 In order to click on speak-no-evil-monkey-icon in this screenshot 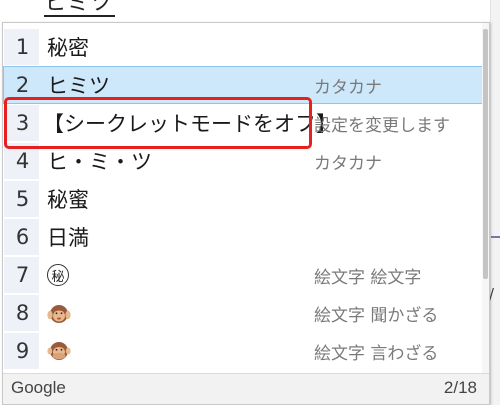, I will do `click(59, 351)`.